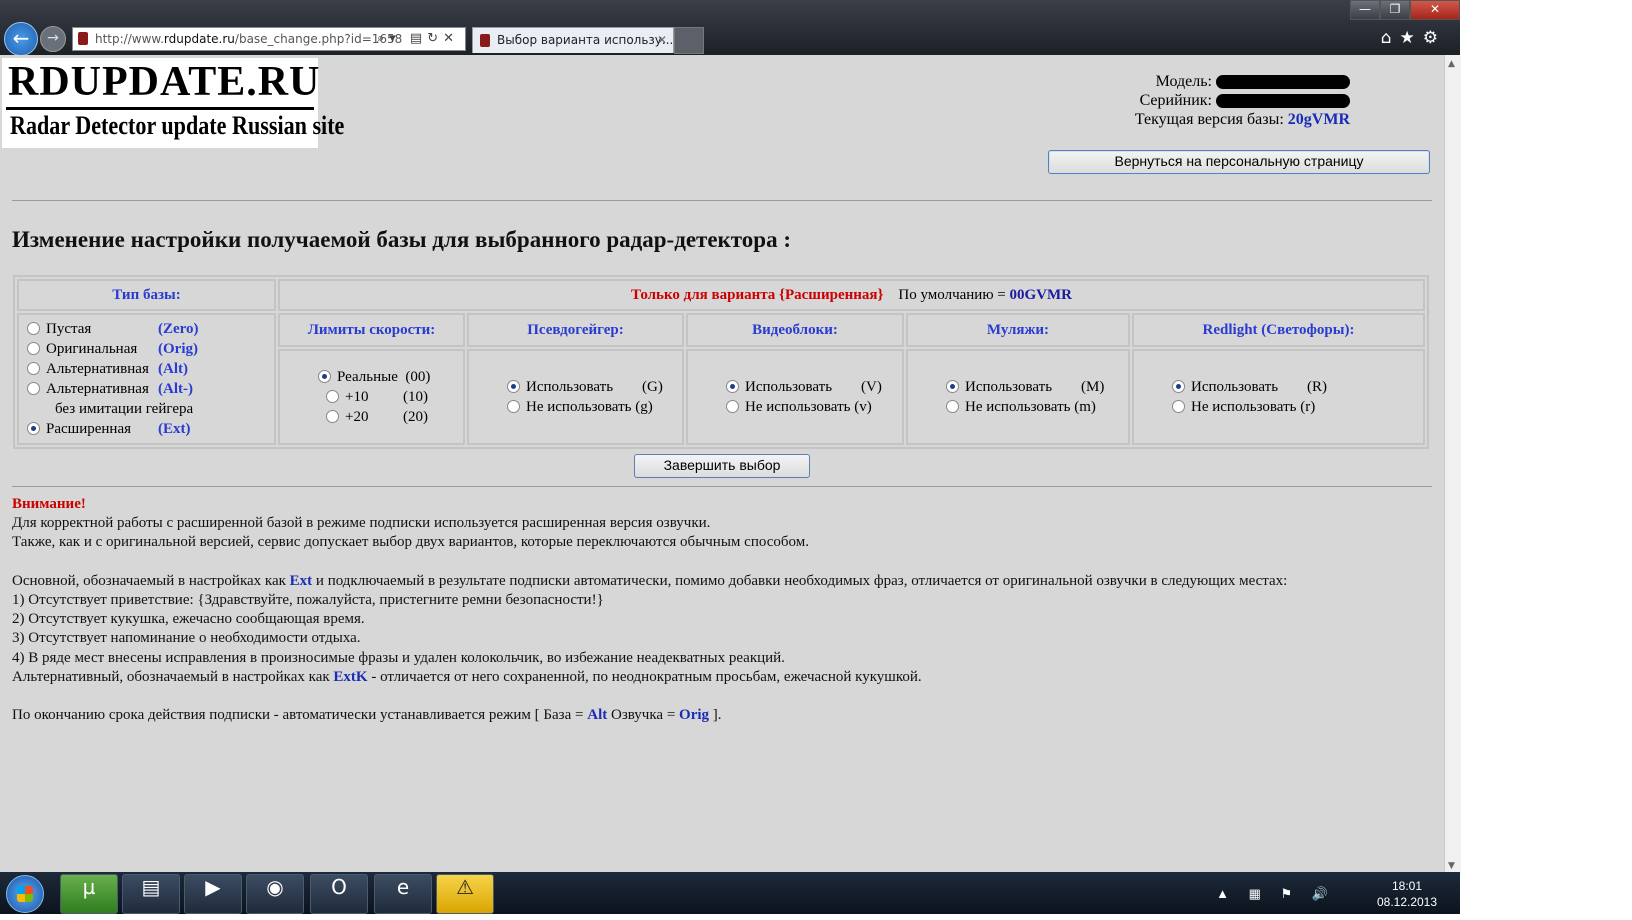  What do you see at coordinates (594, 407) in the screenshot?
I see `geiger-option-nouse: Не использовать (g)` at bounding box center [594, 407].